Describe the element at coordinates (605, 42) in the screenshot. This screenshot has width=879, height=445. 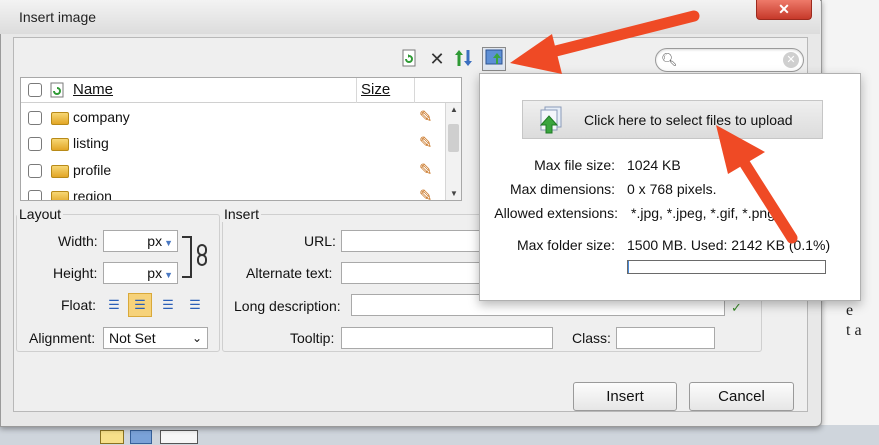
I see `arrow-to-upload-icon` at that location.